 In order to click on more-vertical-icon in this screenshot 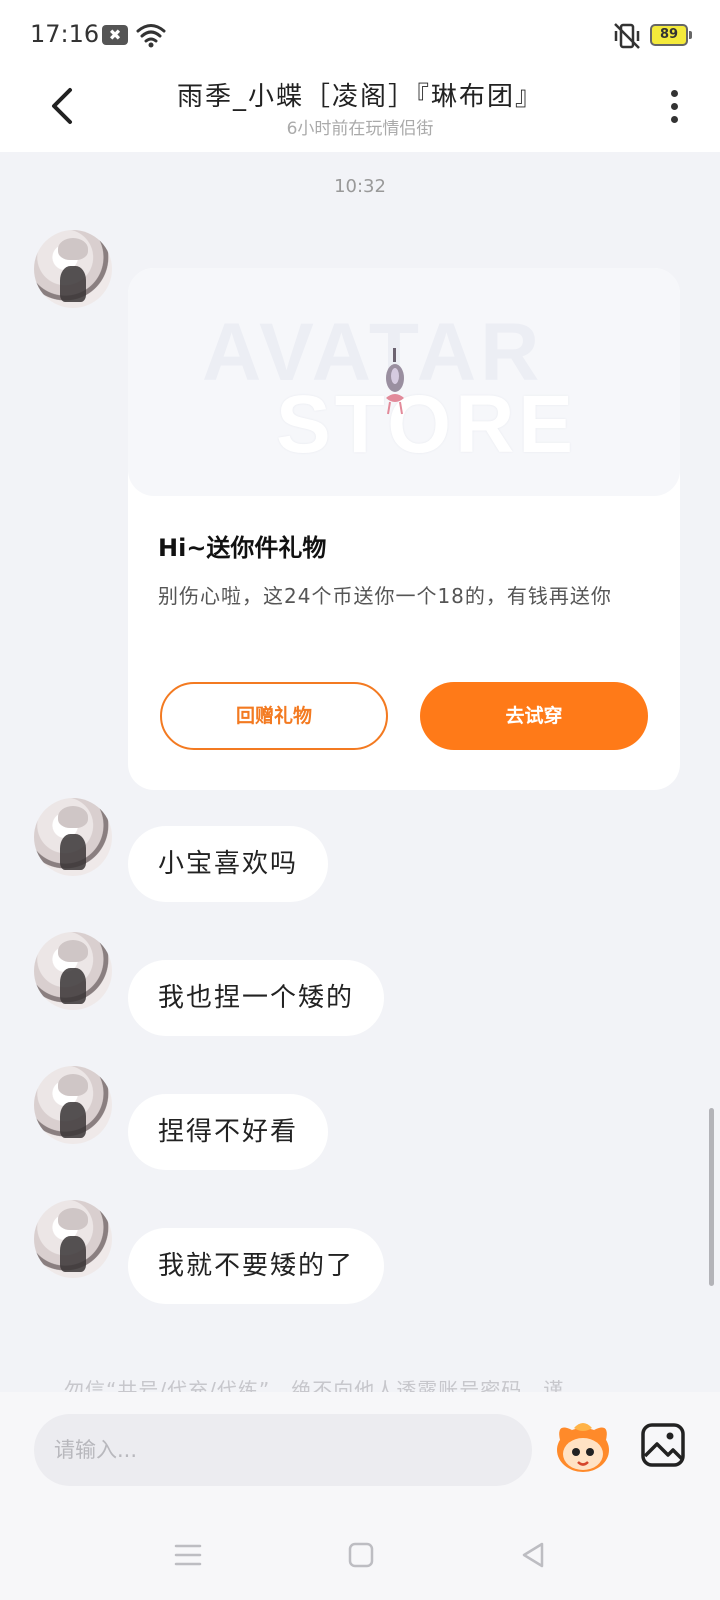, I will do `click(674, 108)`.